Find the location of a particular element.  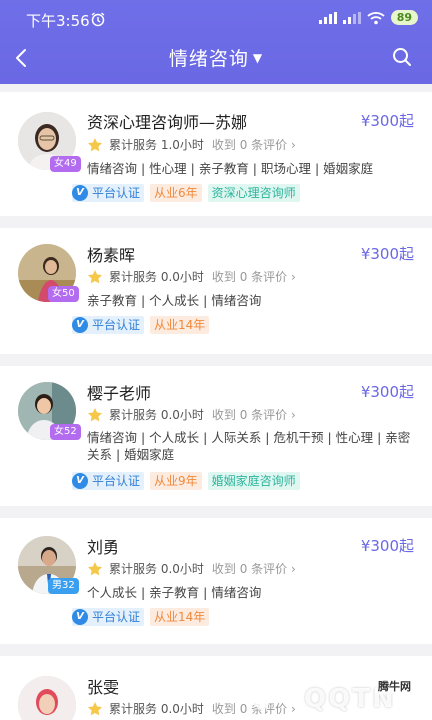

gender-age-badge: 女52 is located at coordinates (65, 432).